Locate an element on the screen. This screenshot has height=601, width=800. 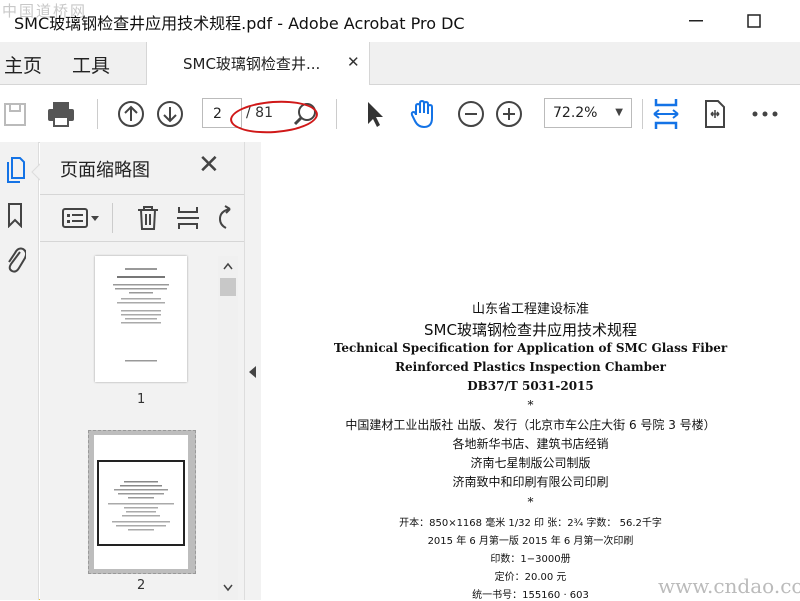
doc-line-edition: 2015 年 6 月第一版 2015 年 6 月第一次印刷 is located at coordinates (530, 541).